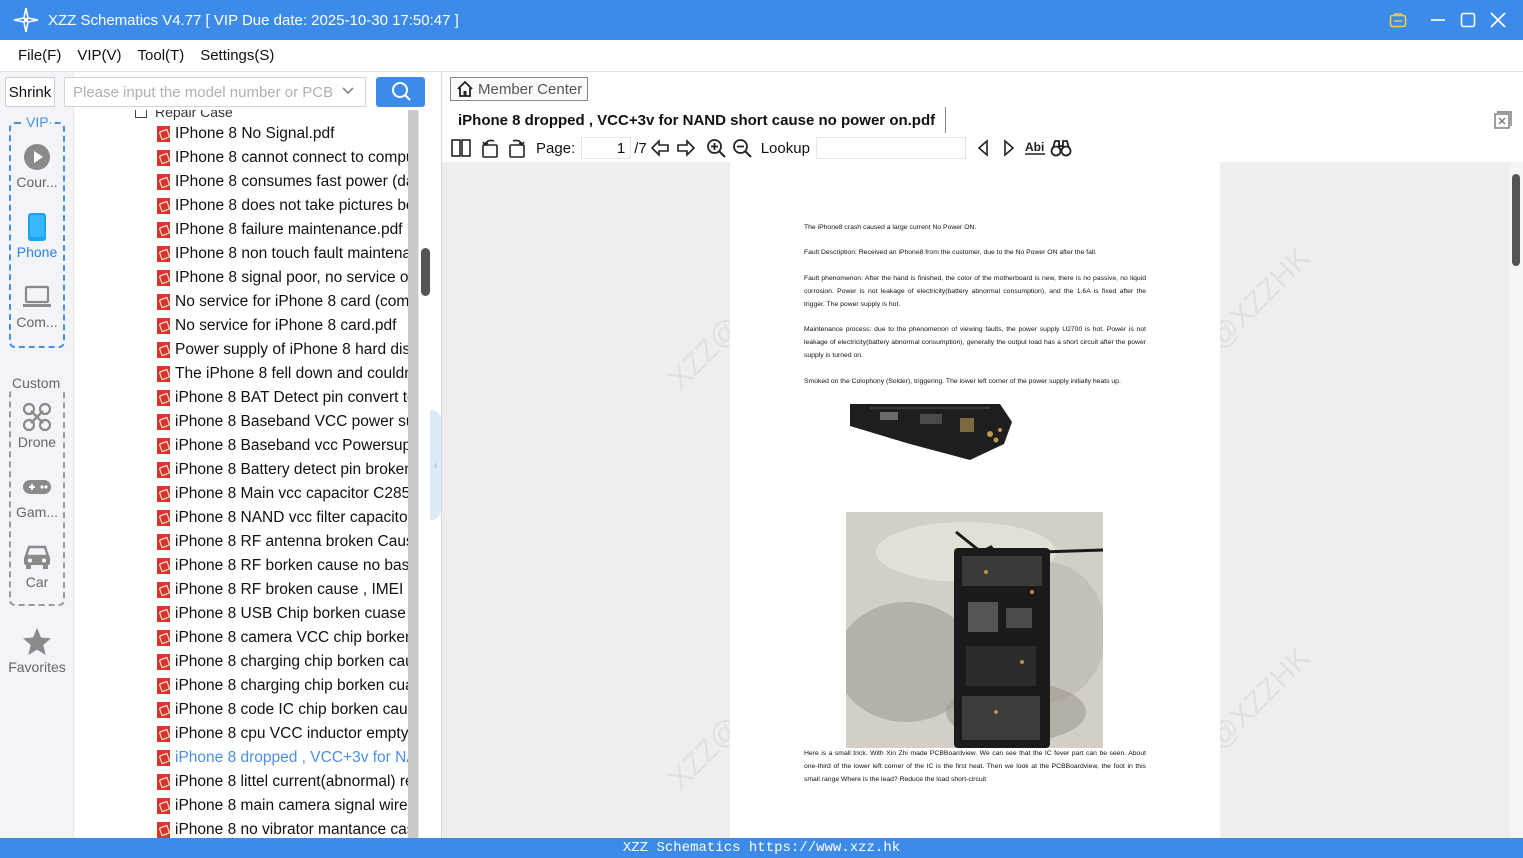 This screenshot has width=1523, height=858. What do you see at coordinates (26, 20) in the screenshot?
I see `app-logo-icon` at bounding box center [26, 20].